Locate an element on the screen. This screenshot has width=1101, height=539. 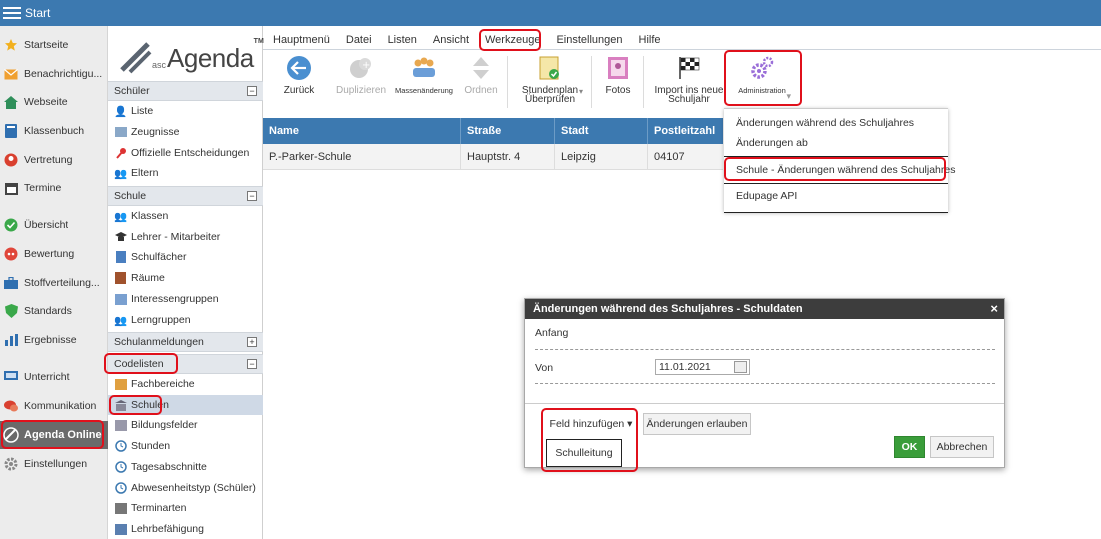
book-icon is located at coordinates (11, 131).